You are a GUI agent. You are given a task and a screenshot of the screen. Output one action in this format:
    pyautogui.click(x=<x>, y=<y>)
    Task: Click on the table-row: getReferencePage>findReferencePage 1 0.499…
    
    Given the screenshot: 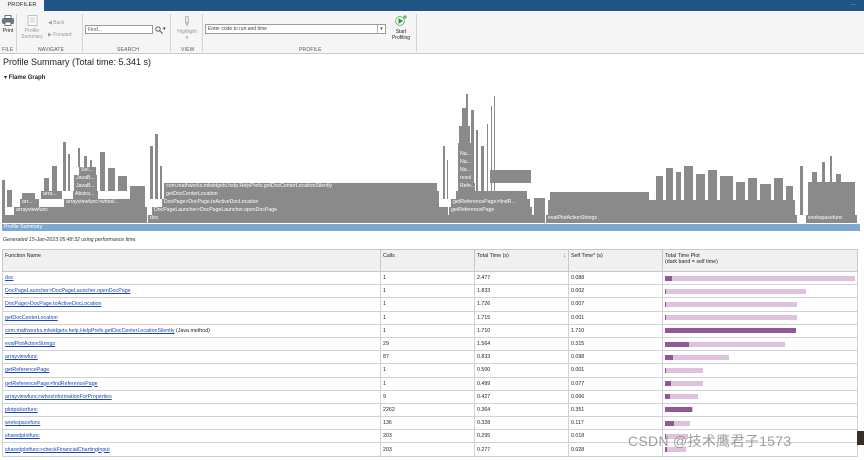 What is the action you would take?
    pyautogui.click(x=430, y=383)
    